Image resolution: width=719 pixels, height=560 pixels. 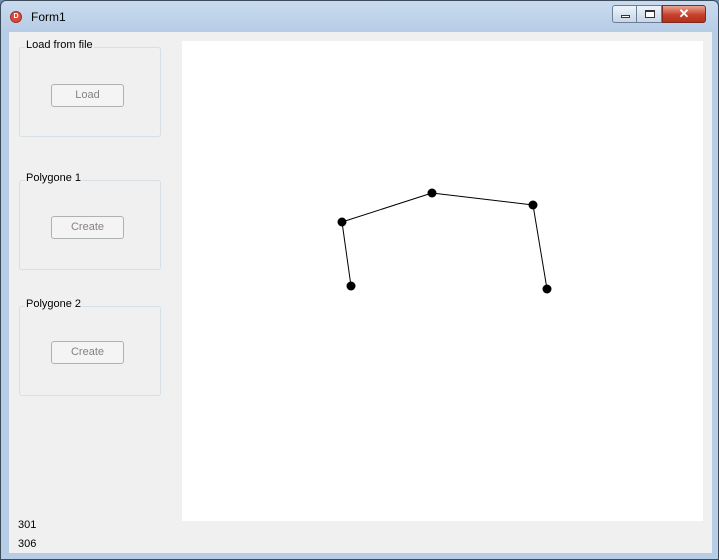 What do you see at coordinates (54, 178) in the screenshot?
I see `polygon-1-group-title: Polygone 1` at bounding box center [54, 178].